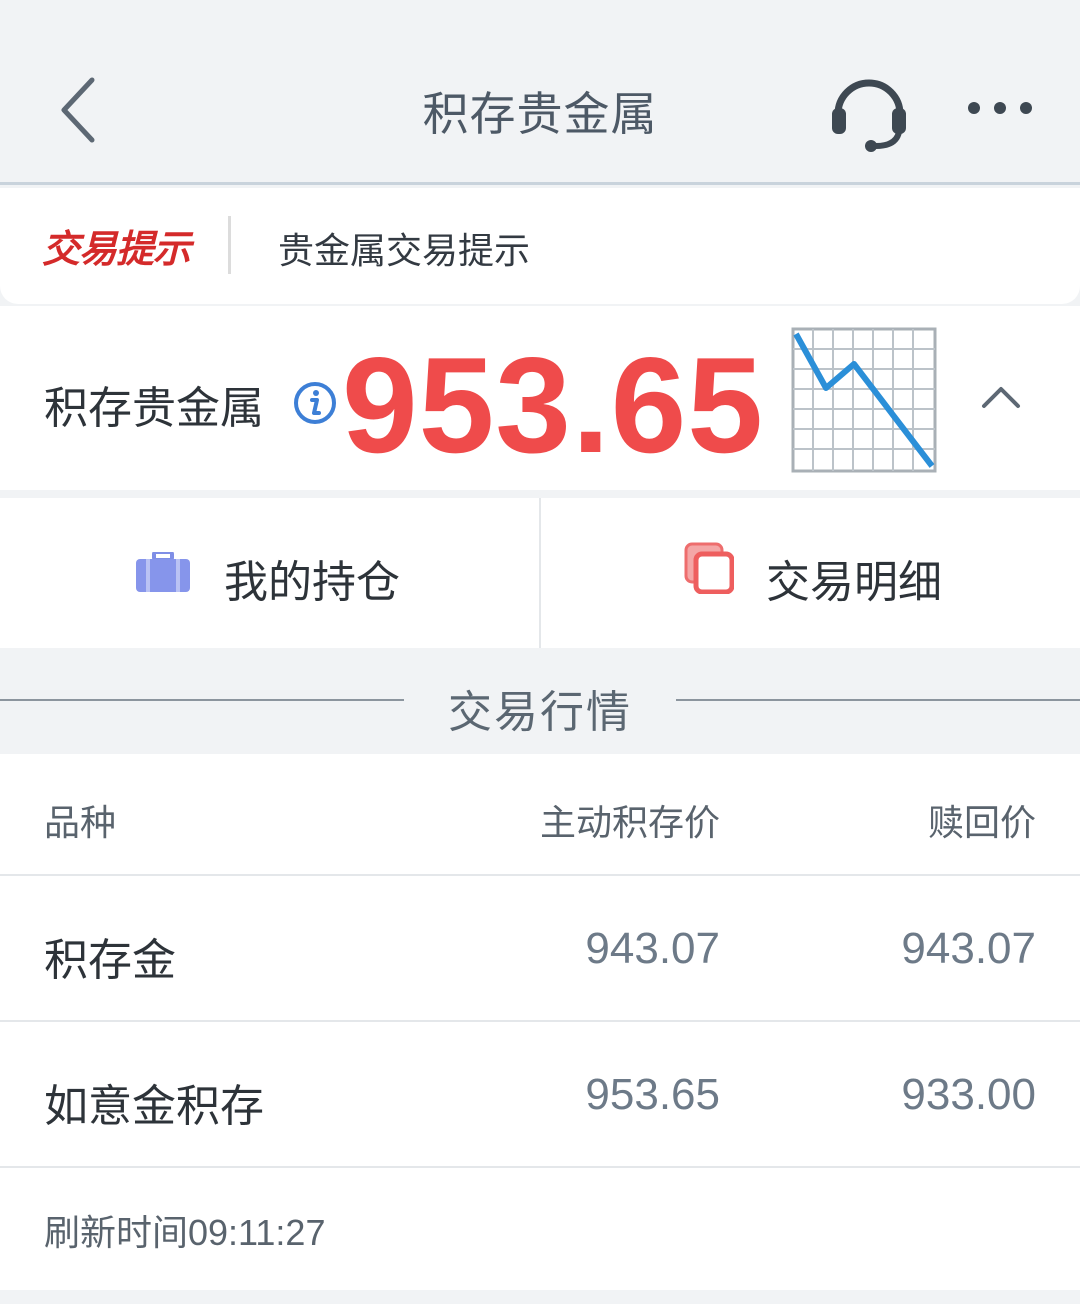 This screenshot has height=1304, width=1080. What do you see at coordinates (154, 408) in the screenshot?
I see `summary-title: 积存贵金属` at bounding box center [154, 408].